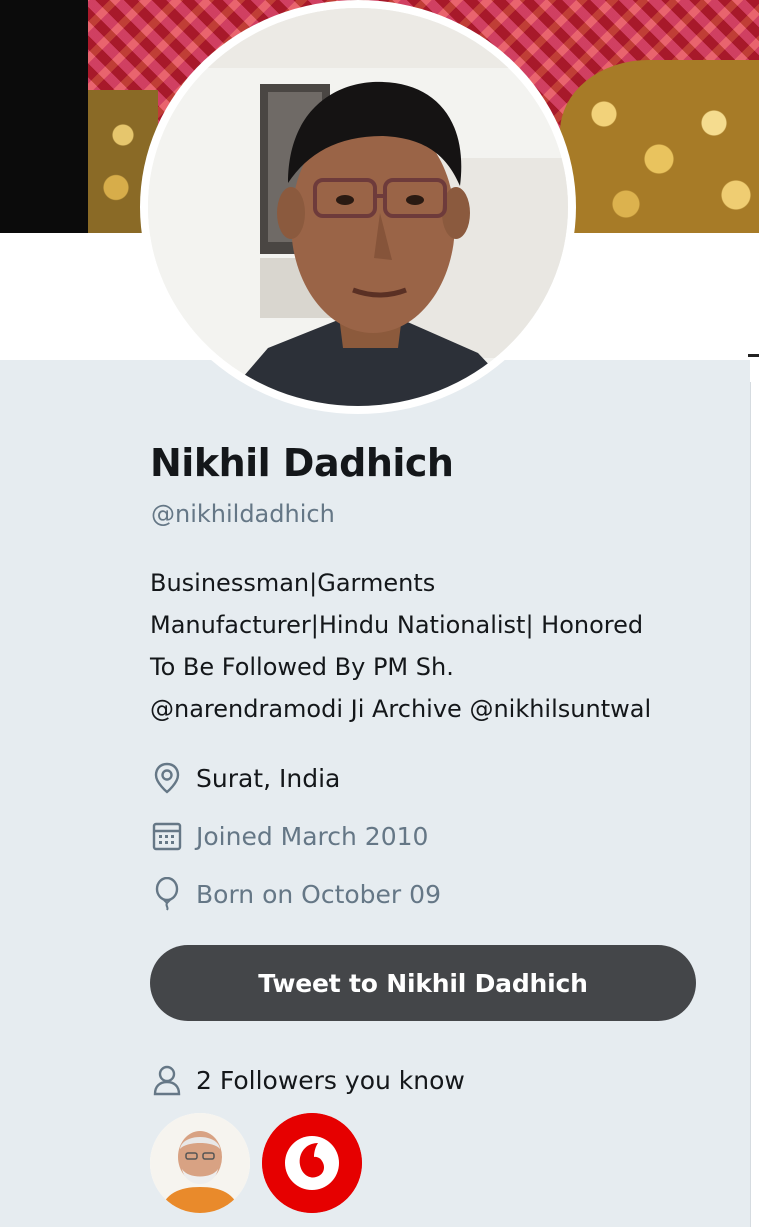  I want to click on banner-gold-ornament-right, so click(659, 146).